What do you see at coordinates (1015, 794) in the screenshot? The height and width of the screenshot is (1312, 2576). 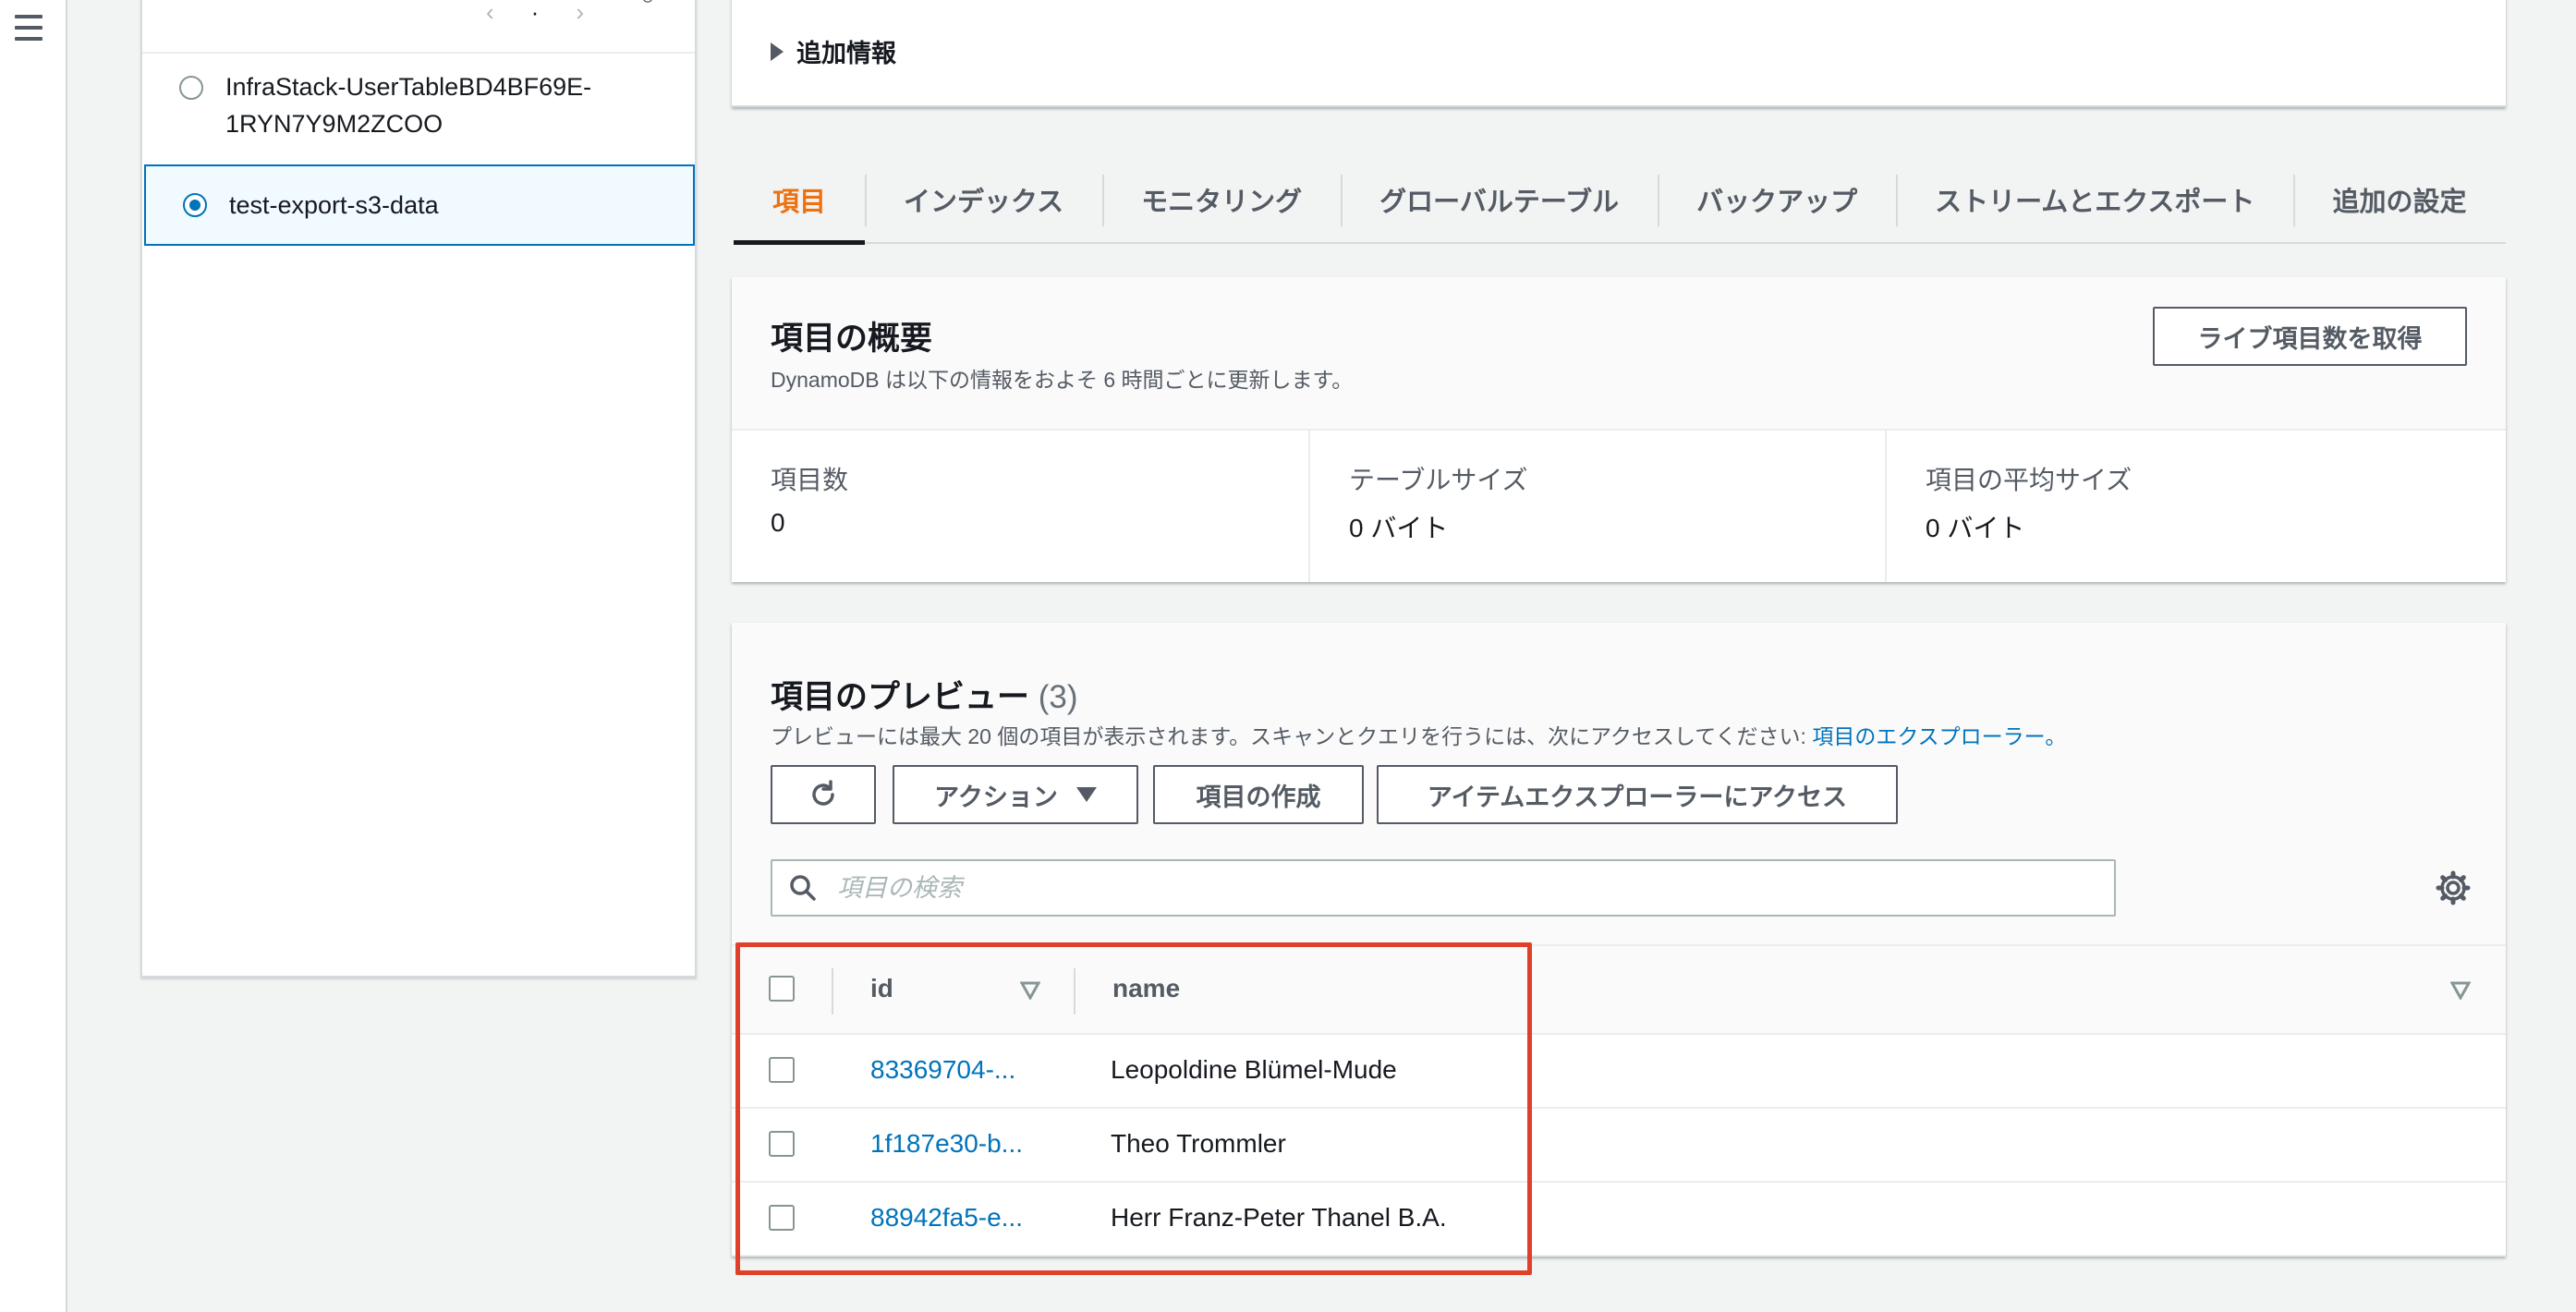 I see `actions-dropdown: アクション` at bounding box center [1015, 794].